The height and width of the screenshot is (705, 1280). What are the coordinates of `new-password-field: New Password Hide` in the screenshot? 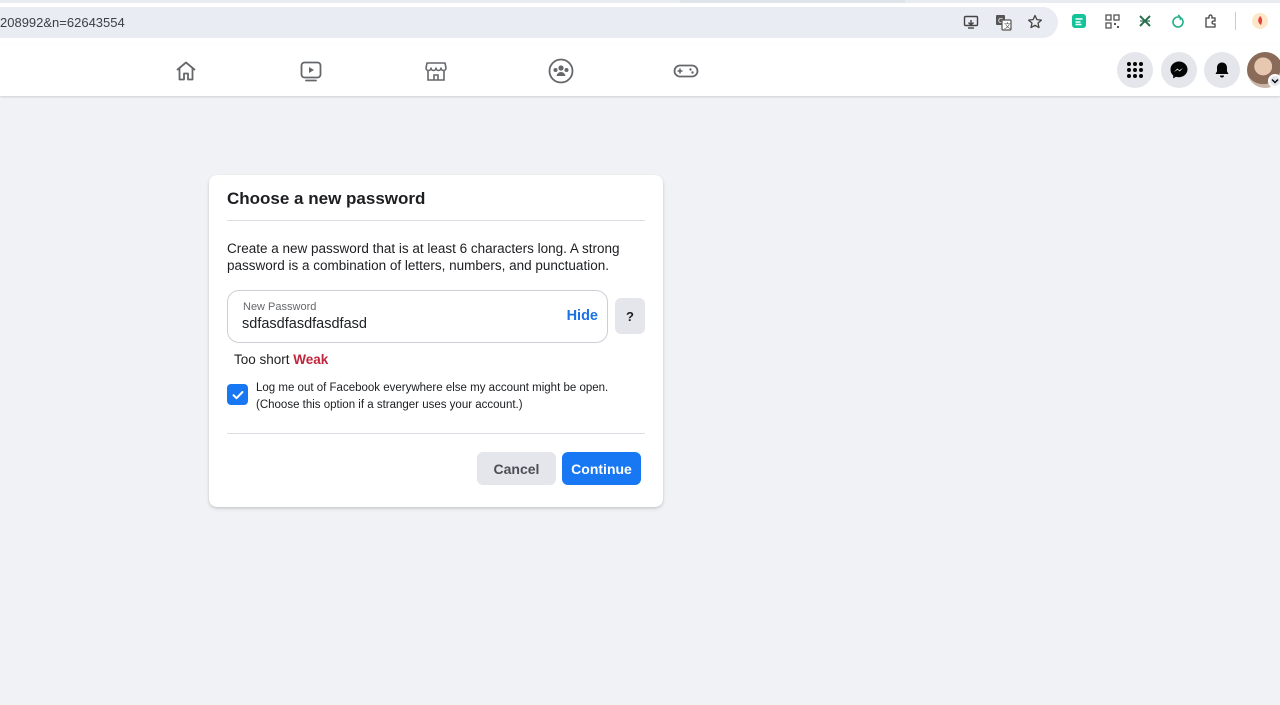 It's located at (417, 316).